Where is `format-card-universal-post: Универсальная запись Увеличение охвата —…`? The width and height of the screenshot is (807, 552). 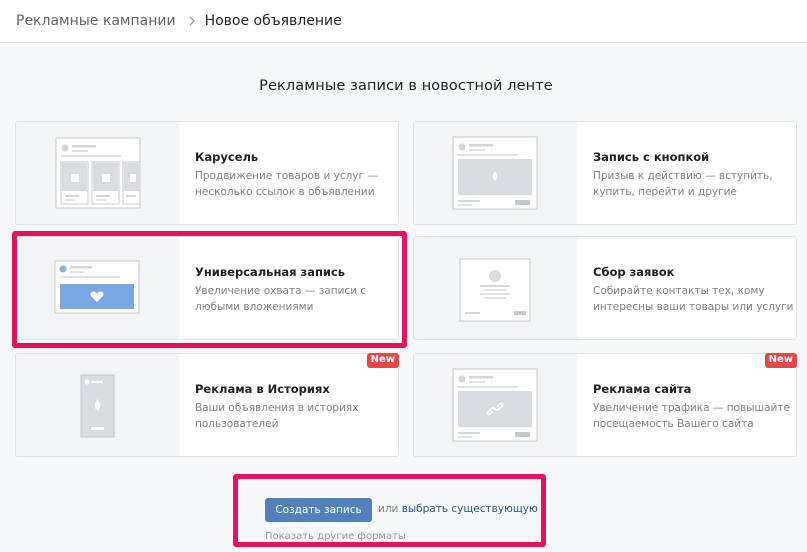 format-card-universal-post: Универсальная запись Увеличение охвата —… is located at coordinates (207, 288).